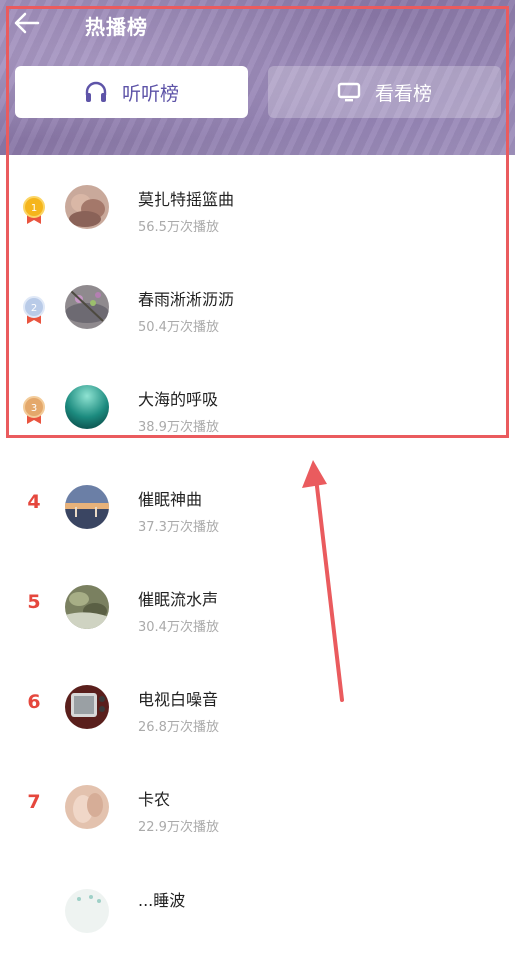 This screenshot has width=515, height=955. Describe the element at coordinates (178, 827) in the screenshot. I see `play-count: 22.9万次播放` at that location.